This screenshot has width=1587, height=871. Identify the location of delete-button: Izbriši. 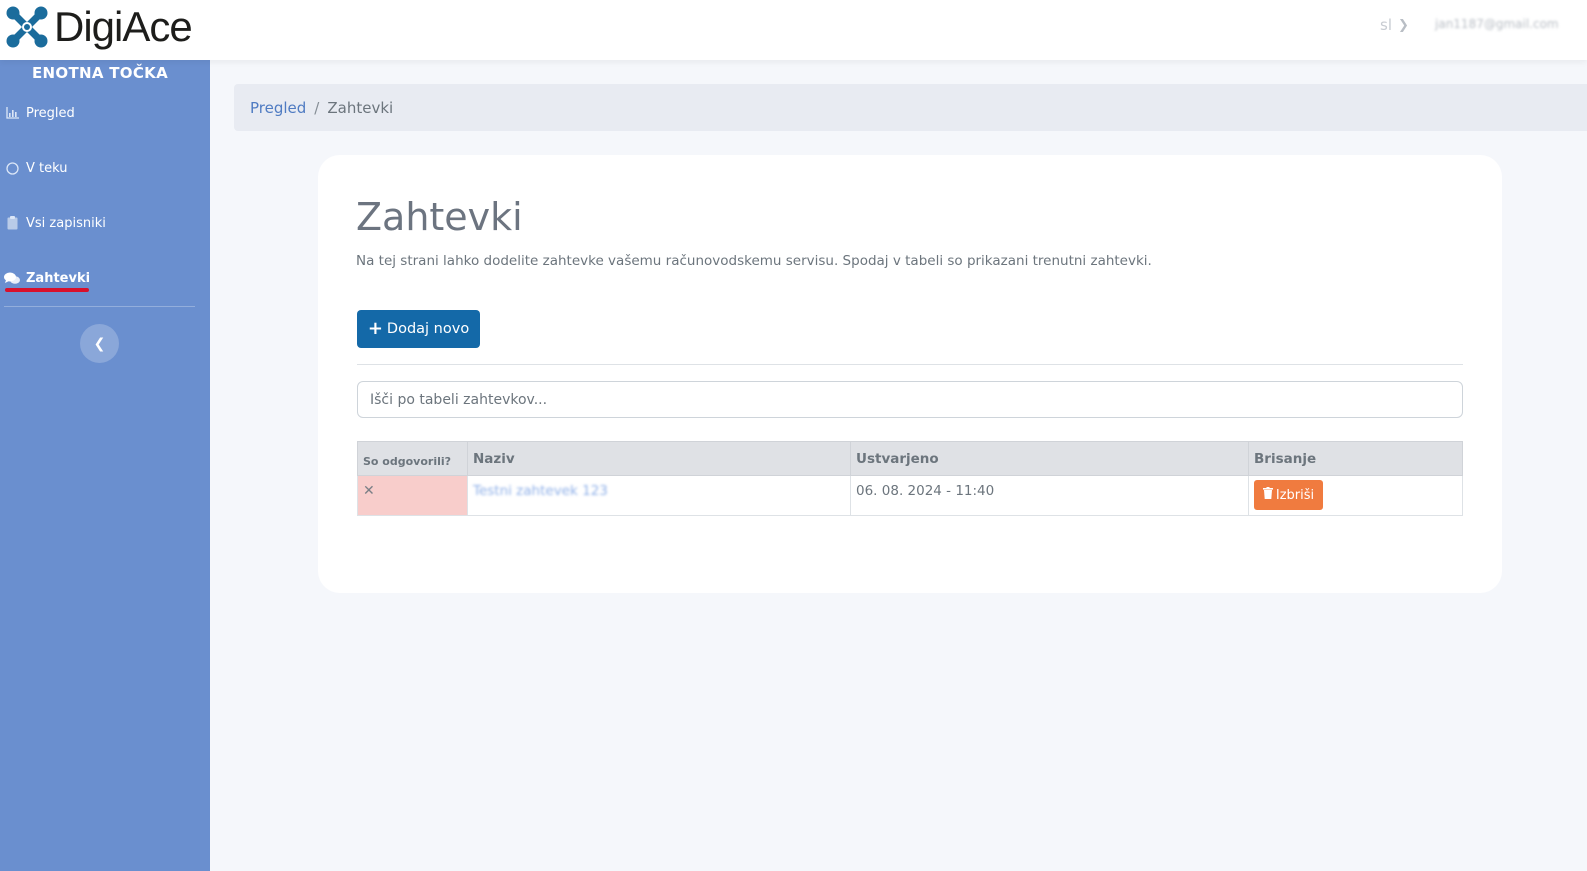
(1288, 495).